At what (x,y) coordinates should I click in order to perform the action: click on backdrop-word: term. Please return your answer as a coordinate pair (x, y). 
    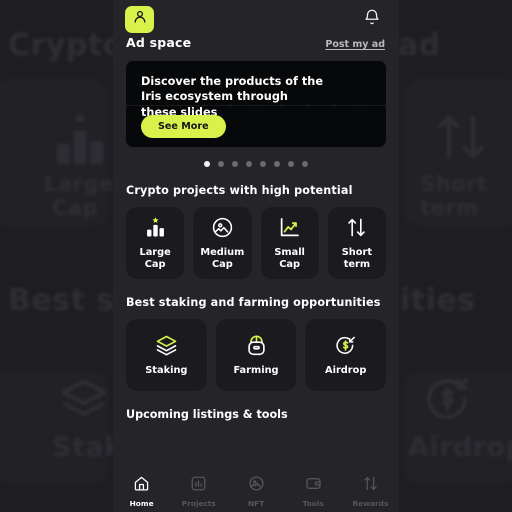
    Looking at the image, I should click on (449, 208).